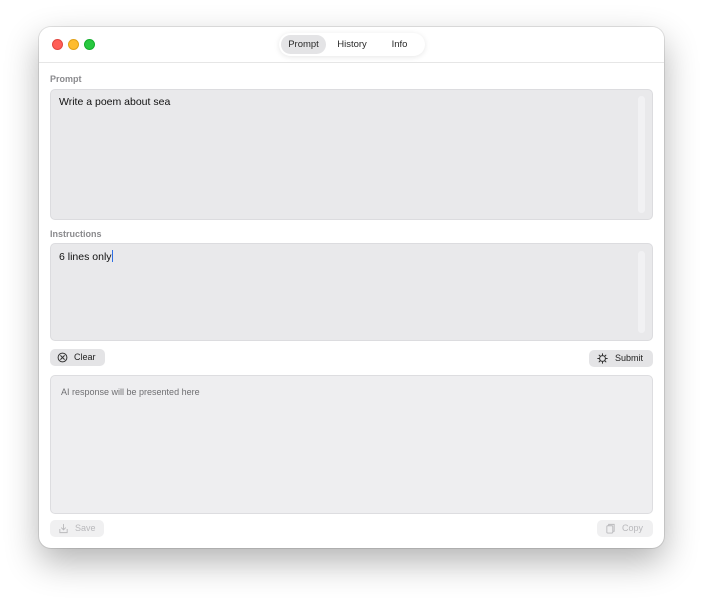  I want to click on close-window-button, so click(57, 44).